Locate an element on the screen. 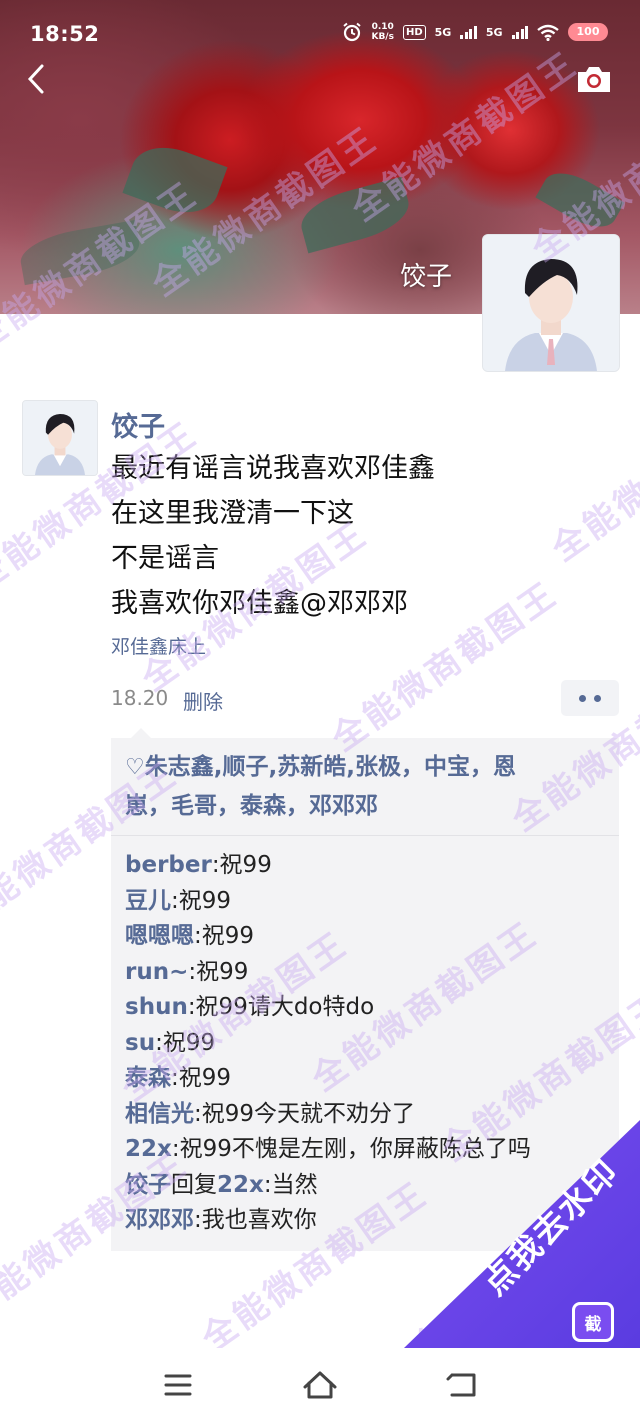 The height and width of the screenshot is (1423, 640). post-line: 最近有谣言说我喜欢邓佳鑫 is located at coordinates (273, 468).